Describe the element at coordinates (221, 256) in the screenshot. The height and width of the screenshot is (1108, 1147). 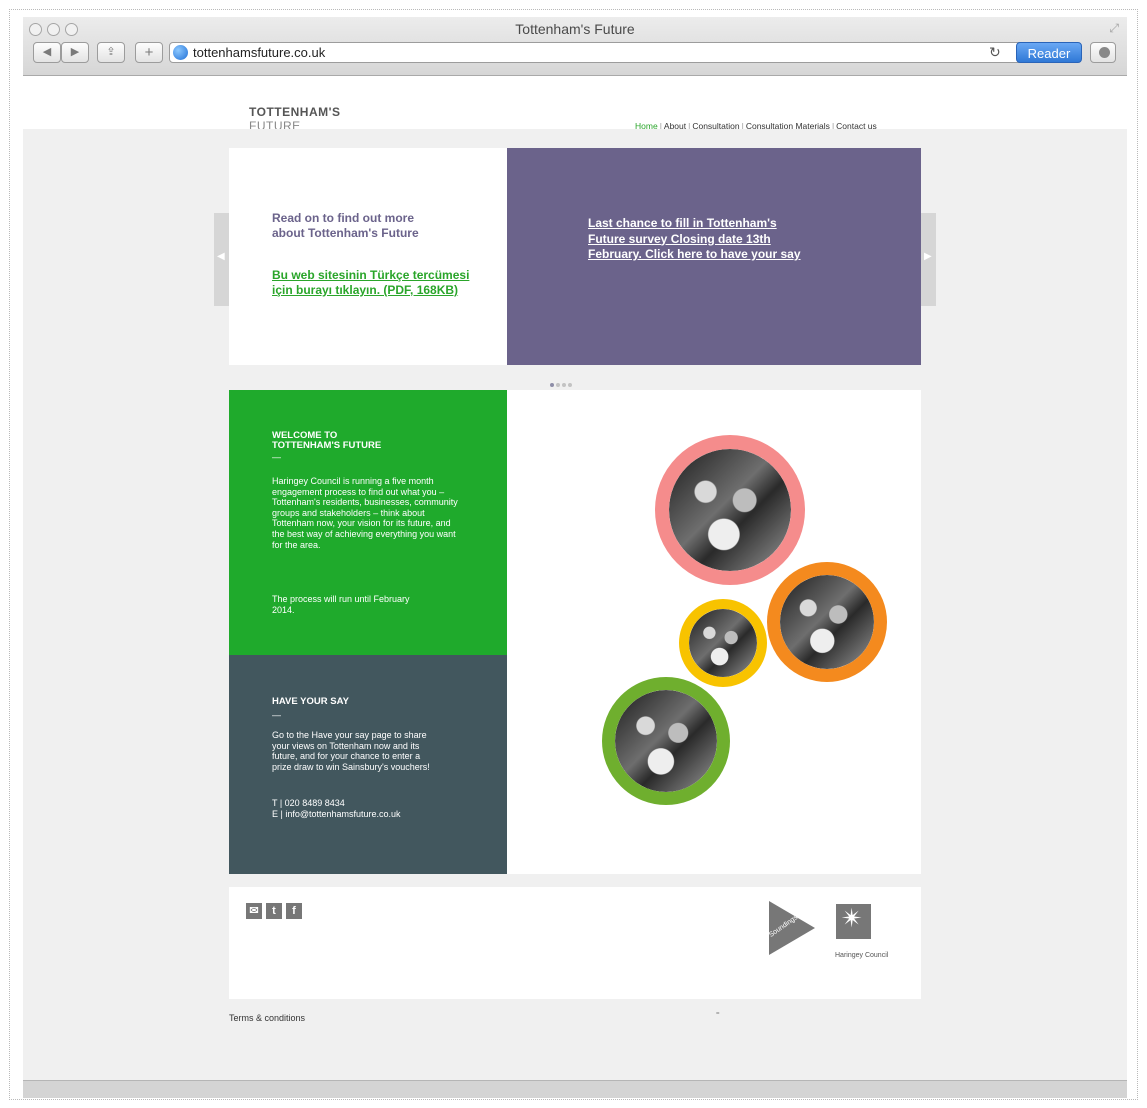
I see `chevron-left-icon: ◀` at that location.